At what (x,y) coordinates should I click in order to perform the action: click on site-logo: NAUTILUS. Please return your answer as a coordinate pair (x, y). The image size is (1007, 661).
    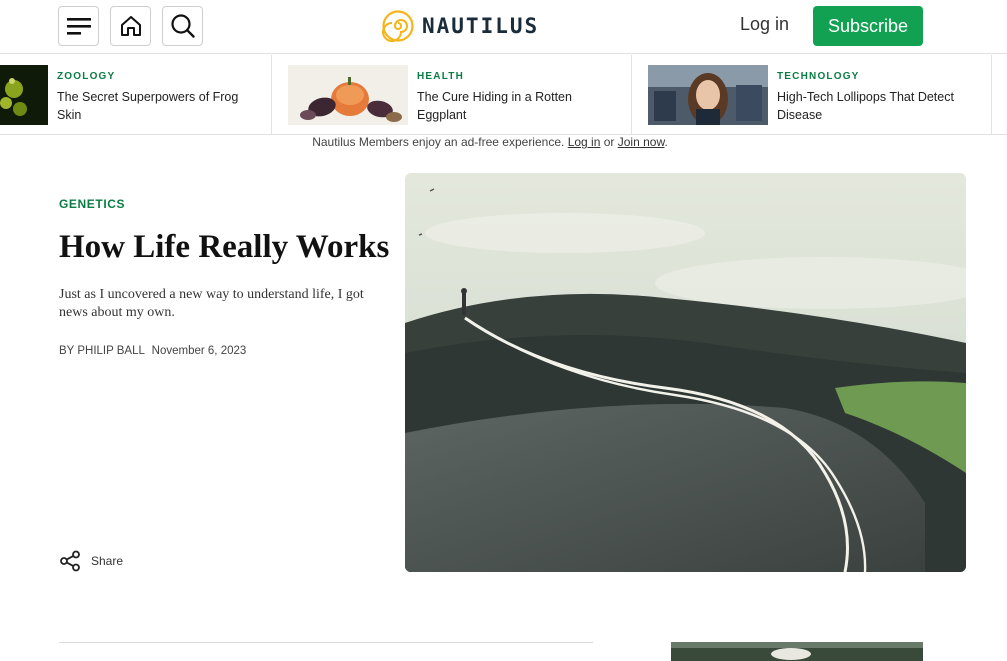
    Looking at the image, I should click on (460, 26).